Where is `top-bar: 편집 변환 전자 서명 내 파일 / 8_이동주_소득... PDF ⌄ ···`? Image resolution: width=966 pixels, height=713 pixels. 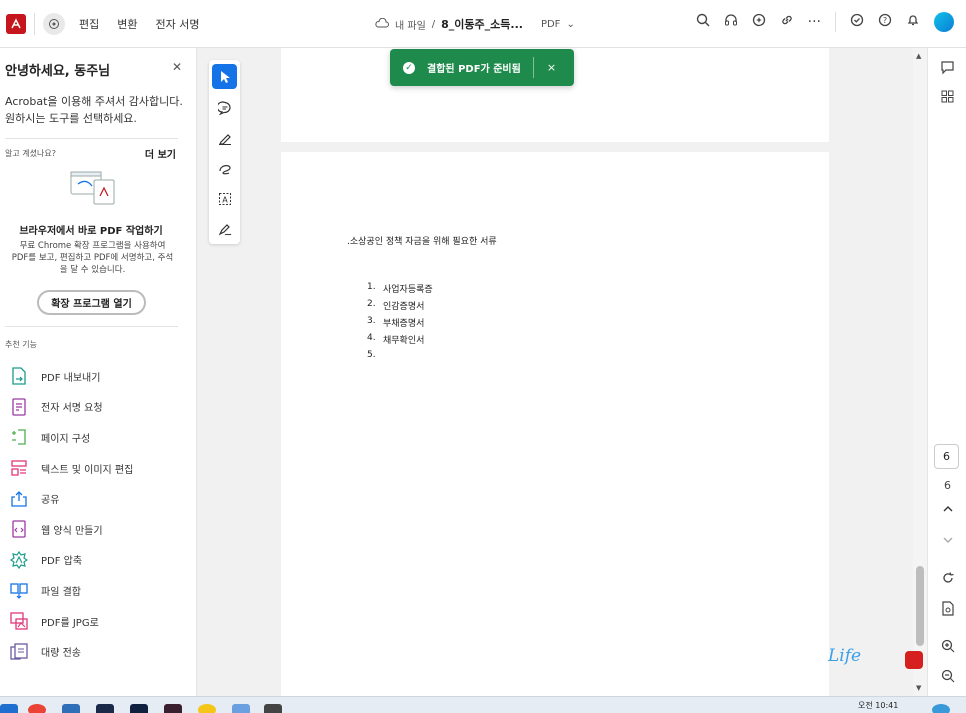
top-bar: 편집 변환 전자 서명 내 파일 / 8_이동주_소득... PDF ⌄ ··· is located at coordinates (483, 24).